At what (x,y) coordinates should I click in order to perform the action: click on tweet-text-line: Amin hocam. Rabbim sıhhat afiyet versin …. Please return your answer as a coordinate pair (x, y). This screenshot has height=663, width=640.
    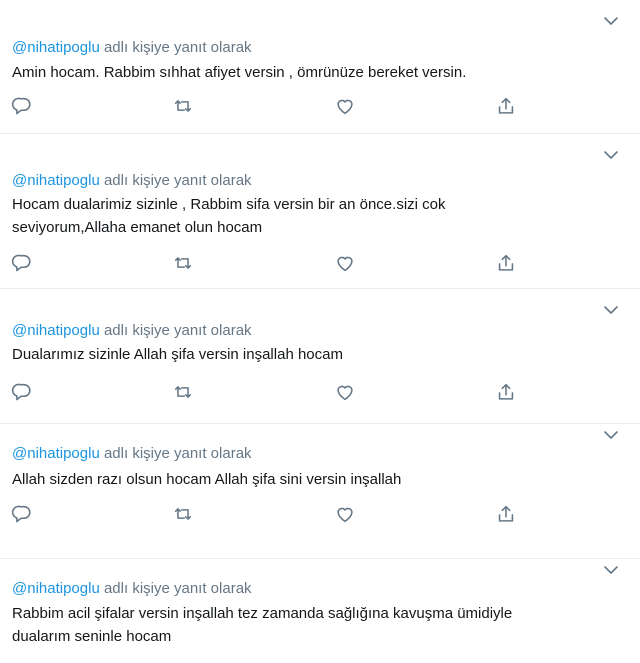
    Looking at the image, I should click on (239, 72).